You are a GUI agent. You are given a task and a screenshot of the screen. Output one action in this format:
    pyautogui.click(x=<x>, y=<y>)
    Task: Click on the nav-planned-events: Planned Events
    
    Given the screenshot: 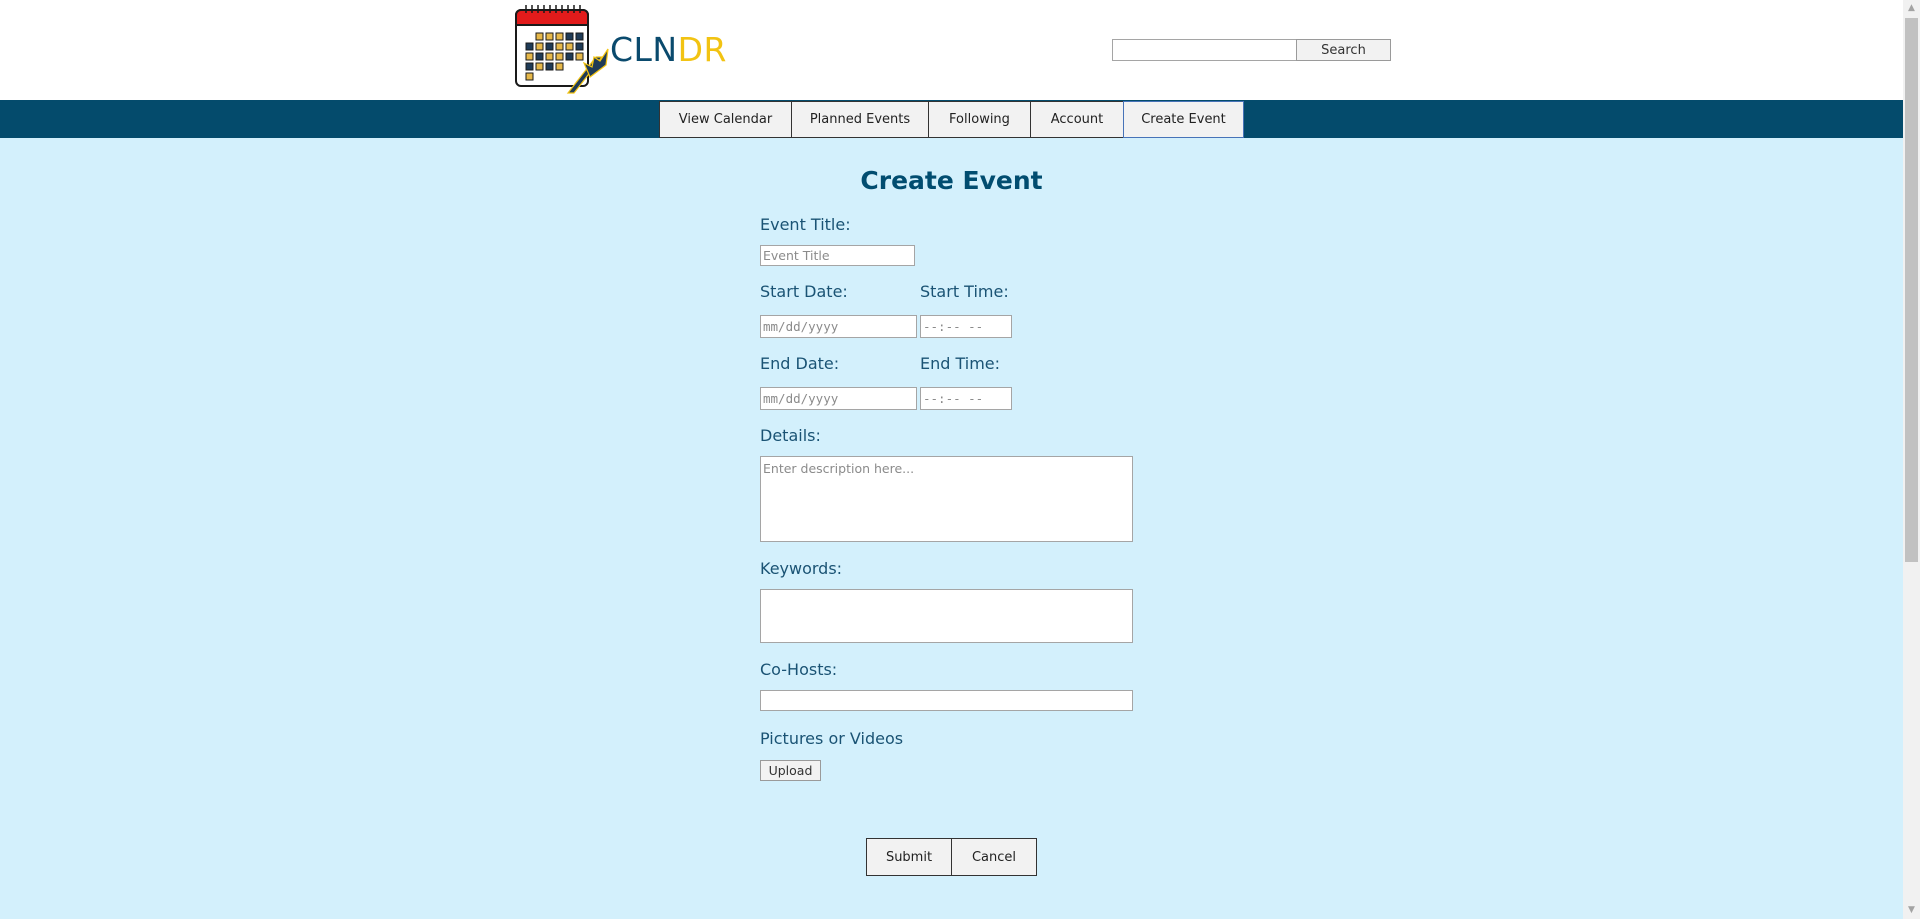 What is the action you would take?
    pyautogui.click(x=860, y=119)
    